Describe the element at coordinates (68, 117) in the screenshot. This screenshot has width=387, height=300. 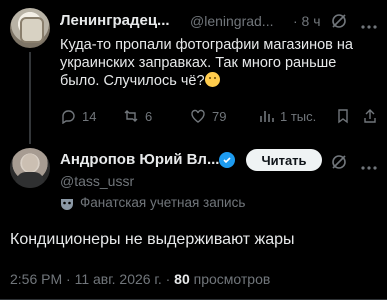
I see `reply-icon` at that location.